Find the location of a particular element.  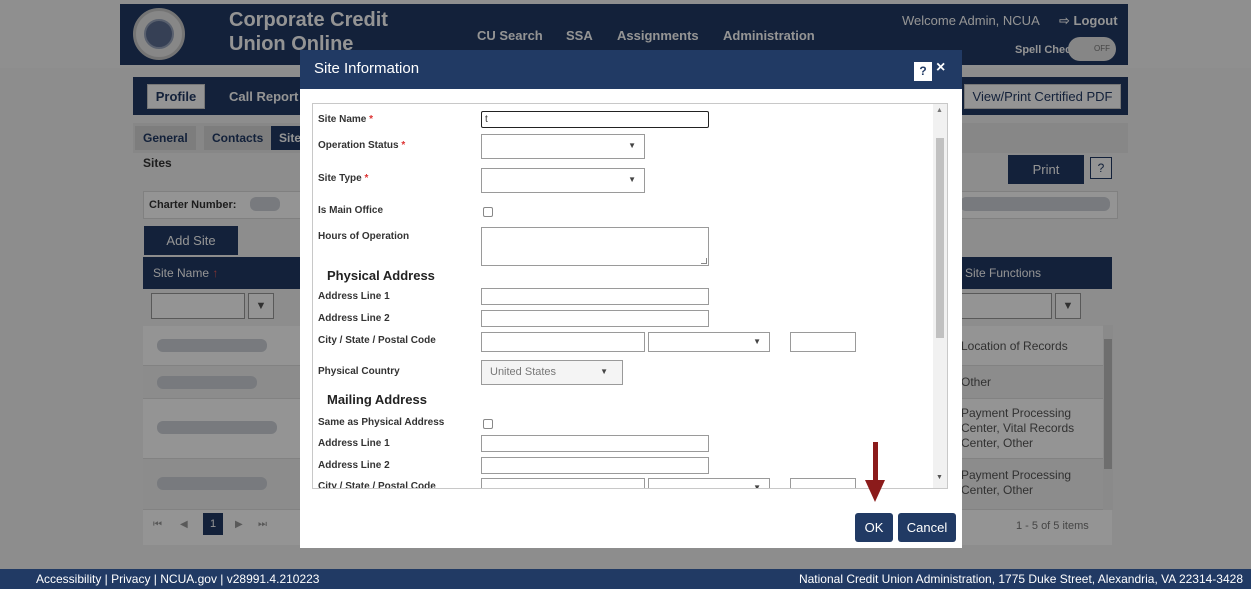

hours-of-operation-label: Hours of Operation is located at coordinates (364, 236).